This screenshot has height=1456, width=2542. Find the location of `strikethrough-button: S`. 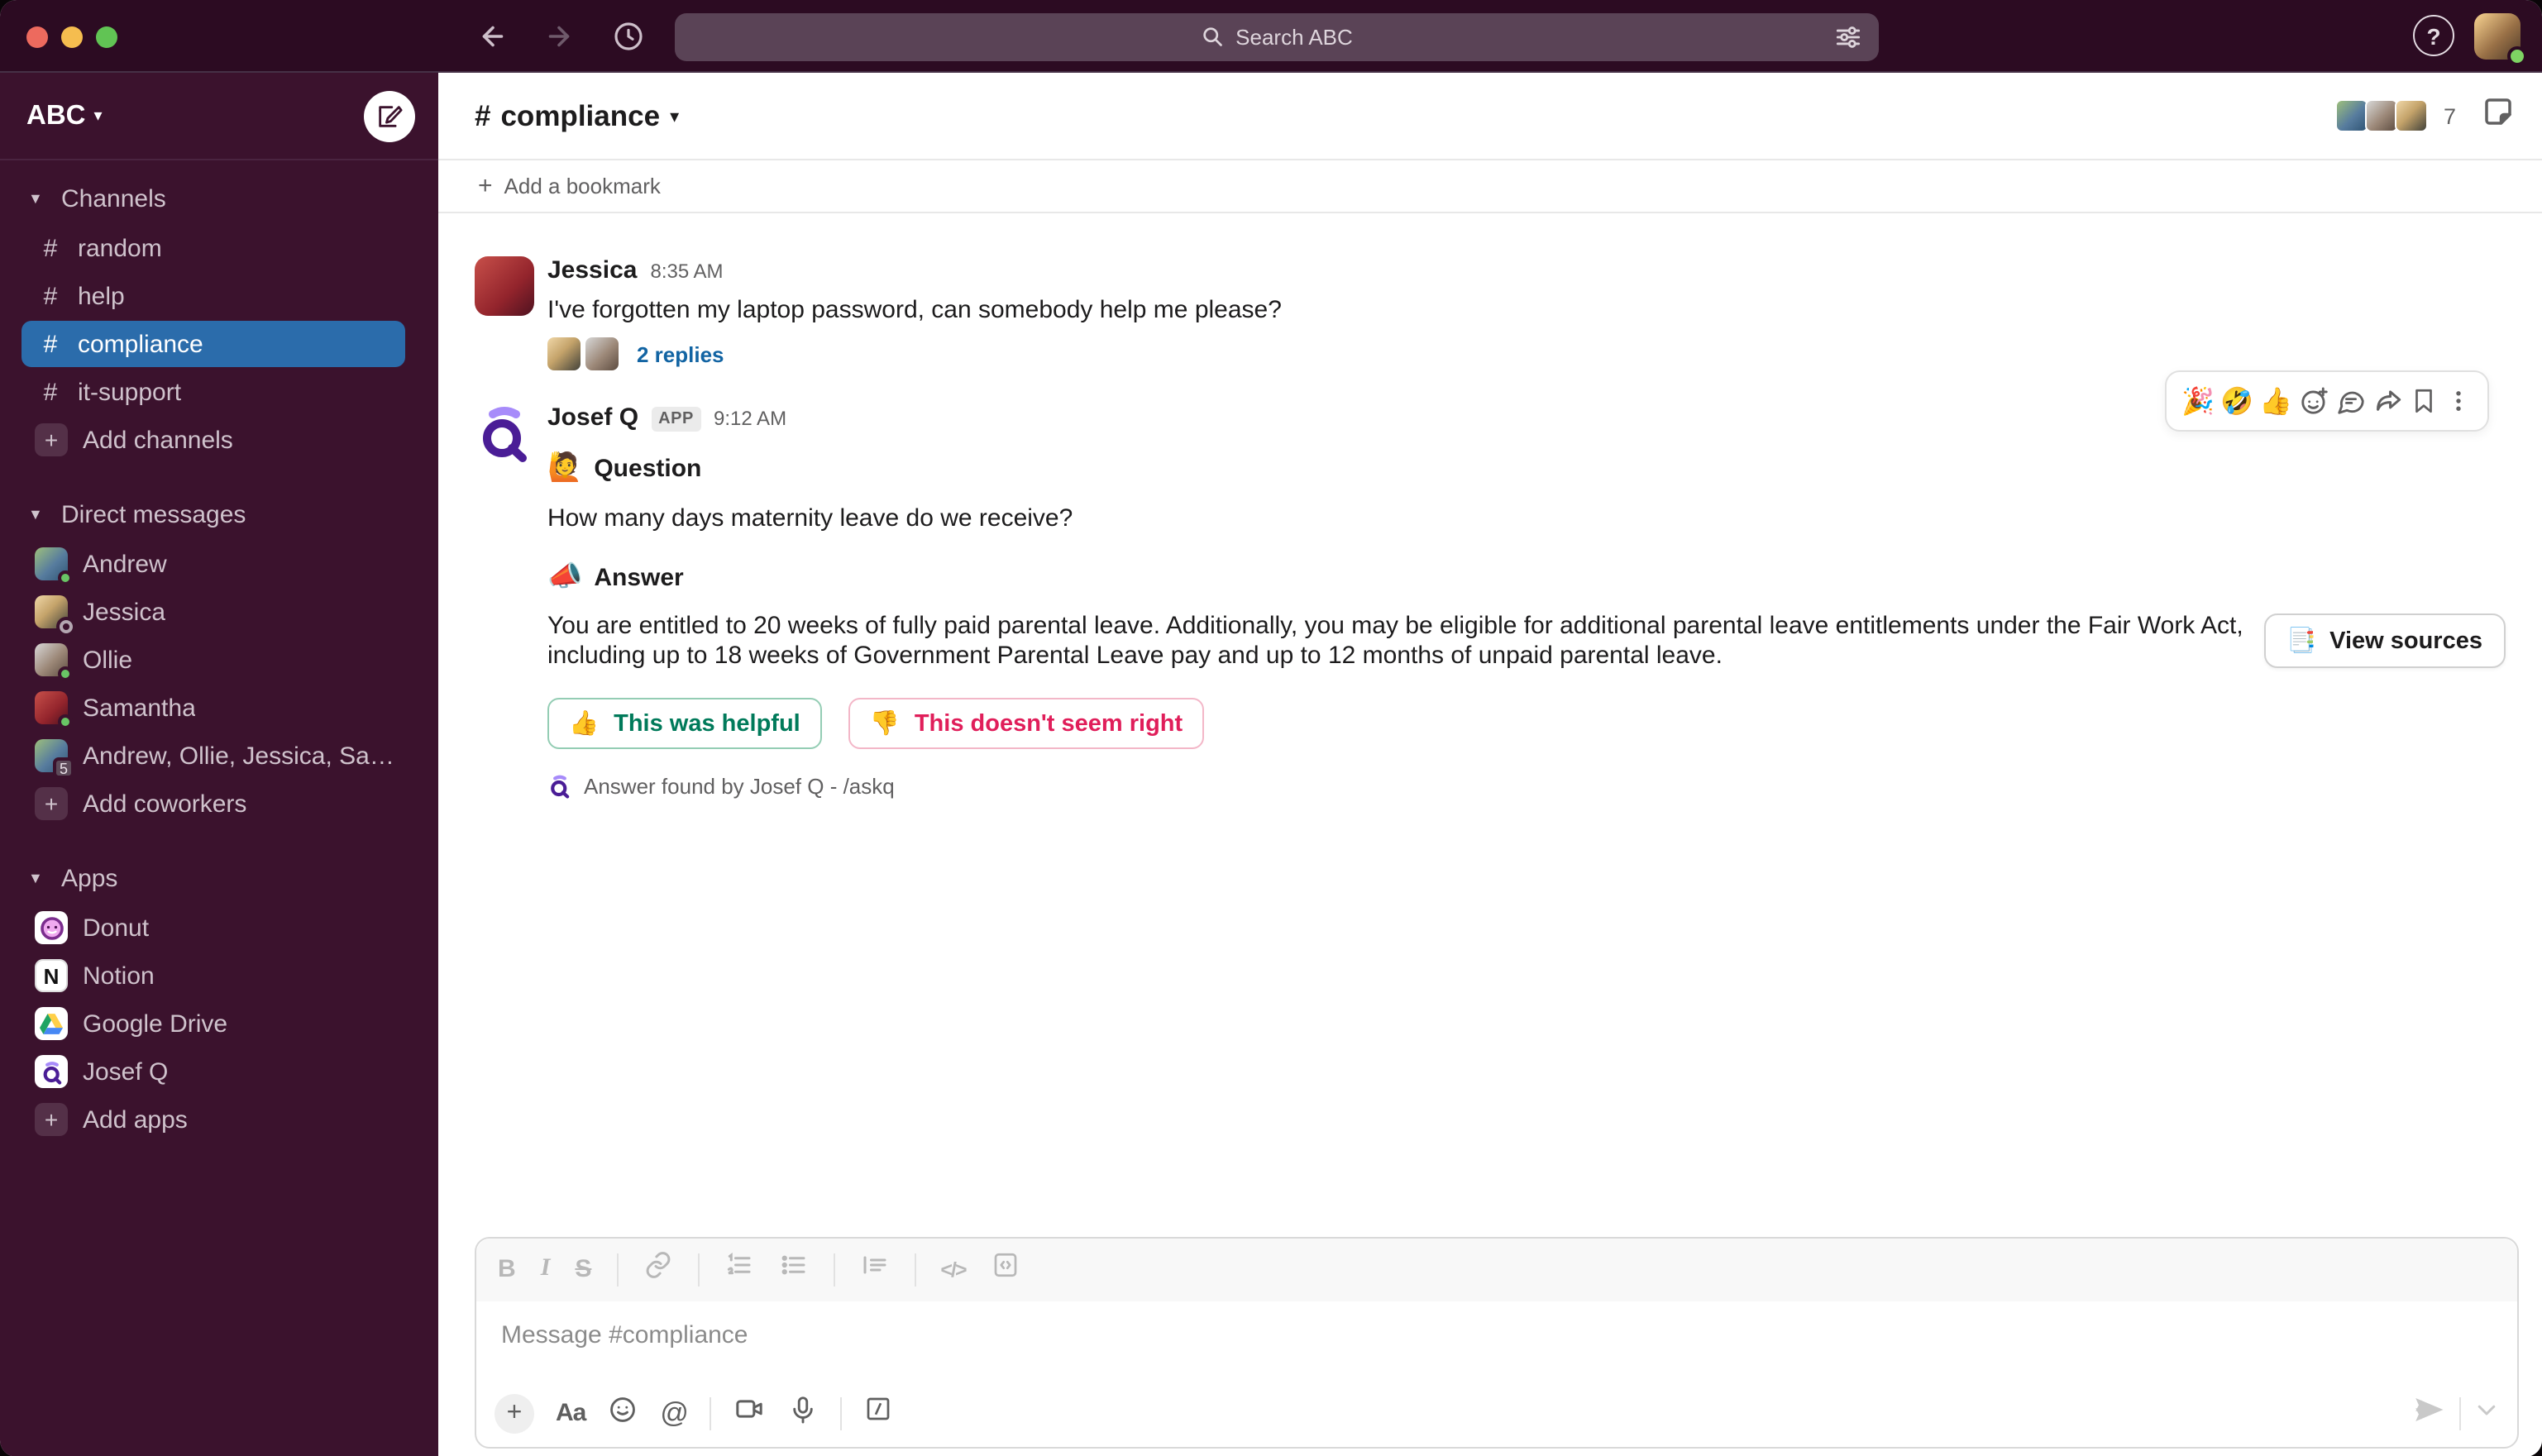

strikethrough-button: S is located at coordinates (583, 1269).